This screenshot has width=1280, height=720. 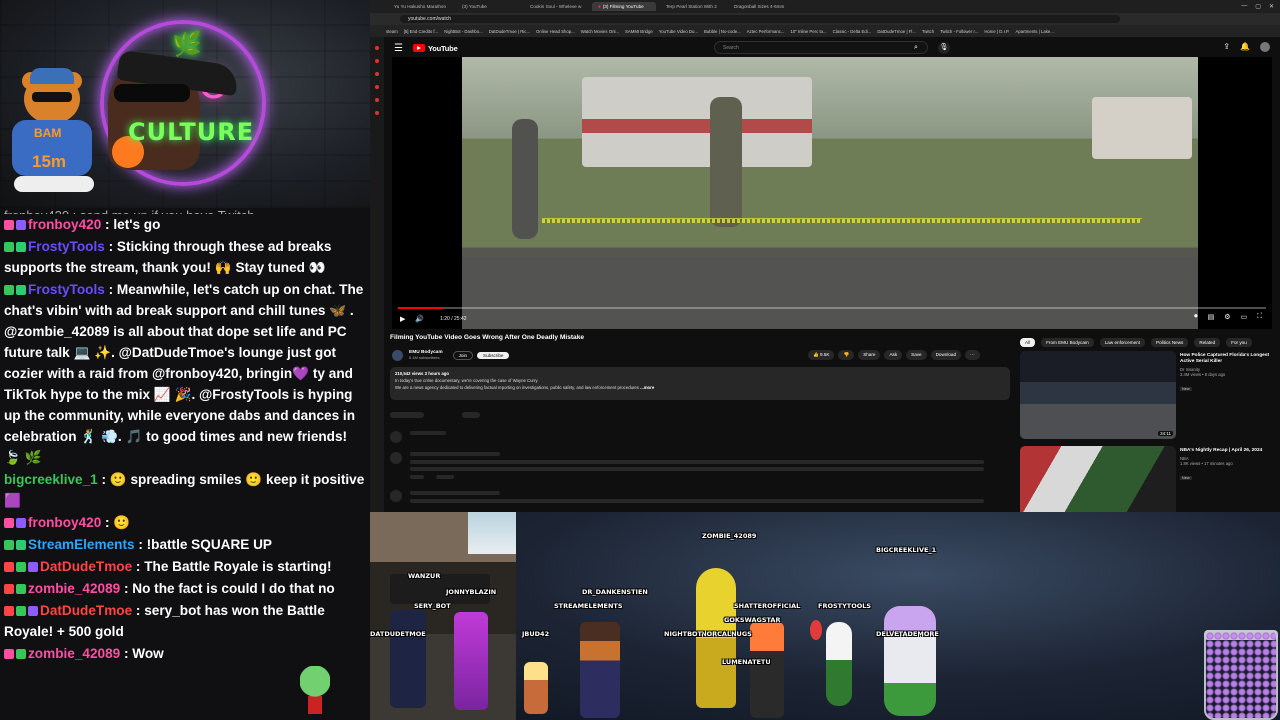 I want to click on search-icon: ⌕, so click(x=916, y=48).